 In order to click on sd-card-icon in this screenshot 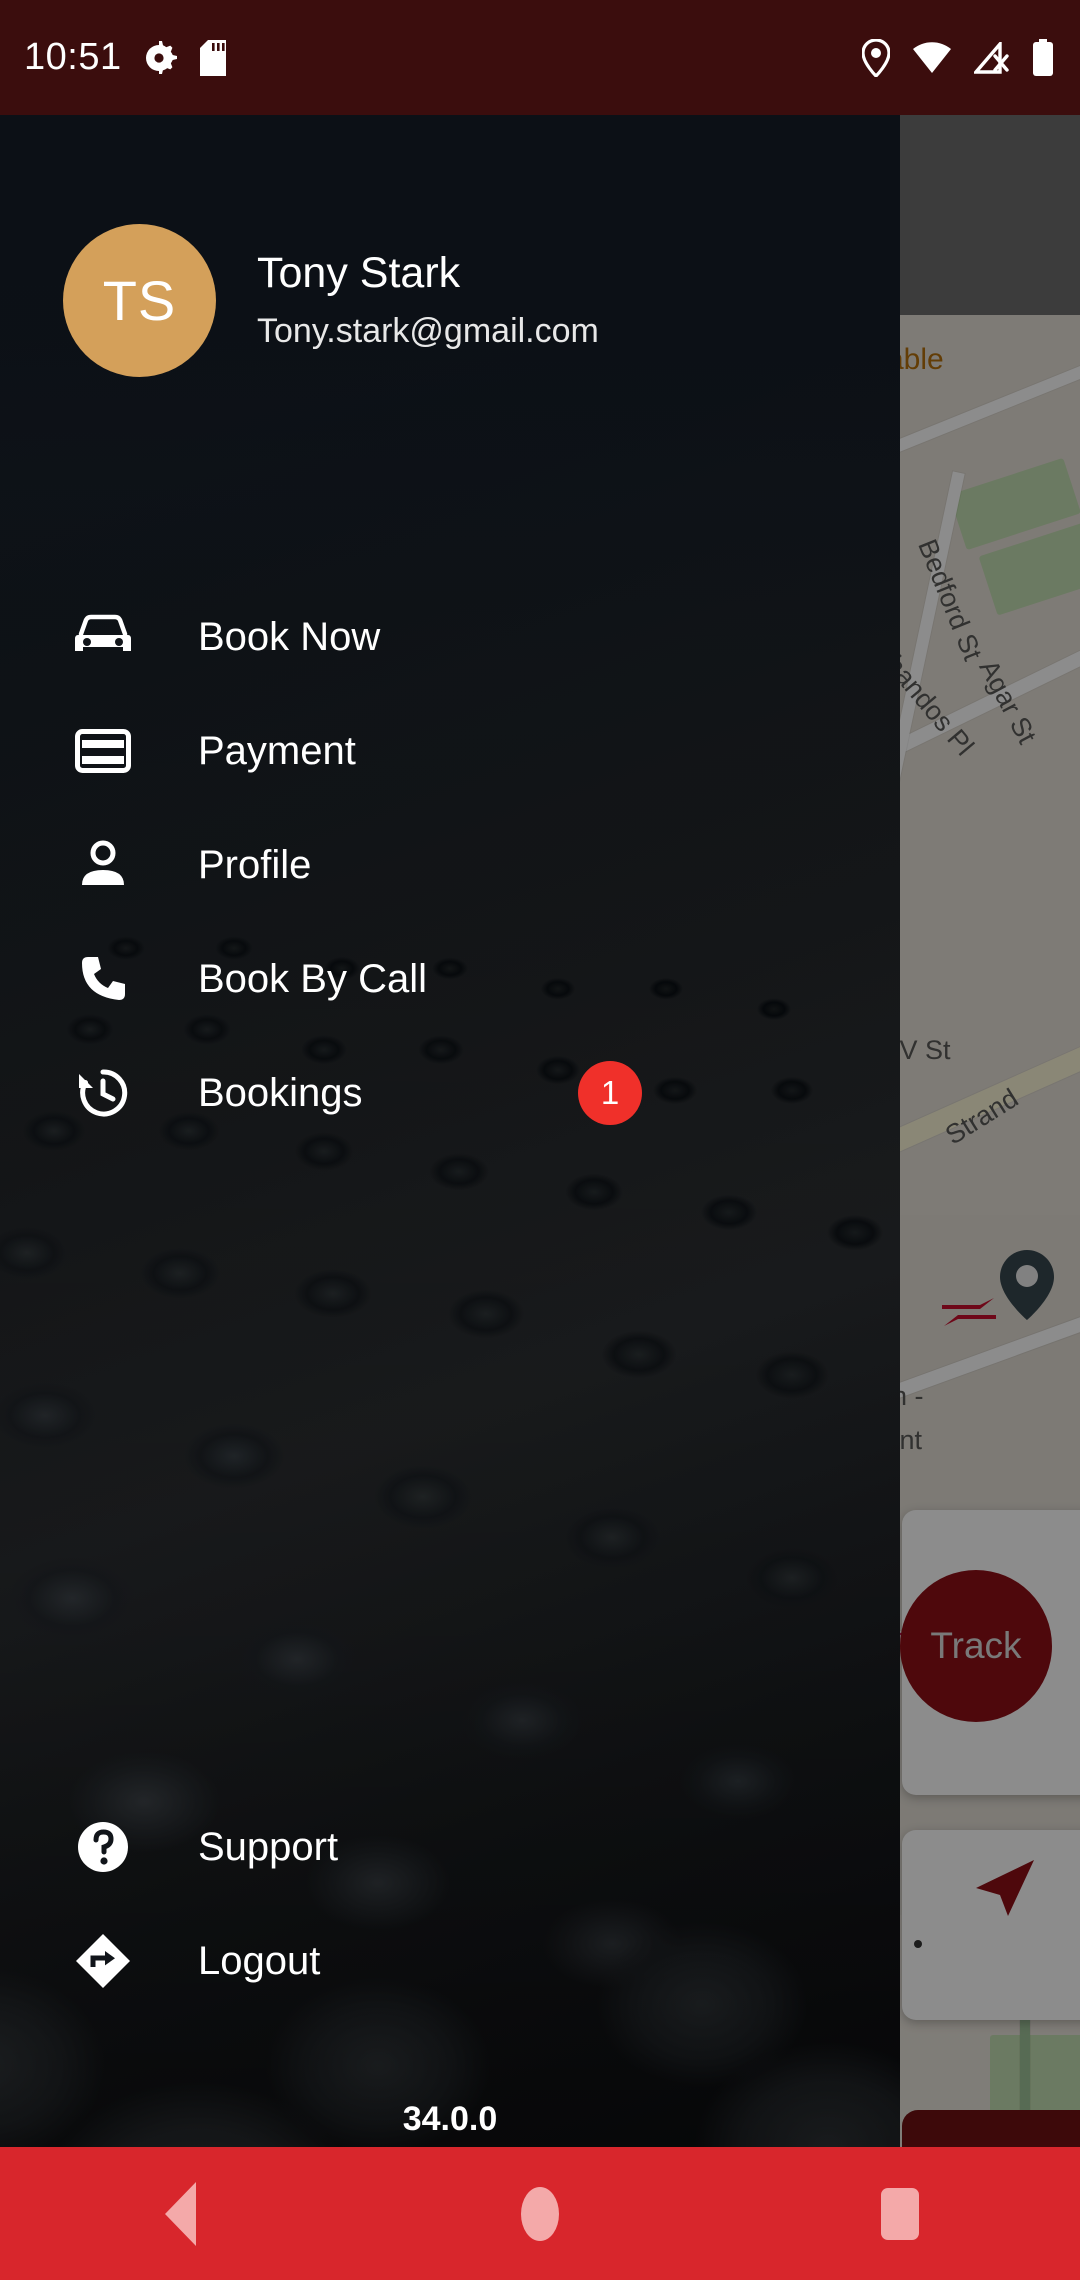, I will do `click(212, 57)`.